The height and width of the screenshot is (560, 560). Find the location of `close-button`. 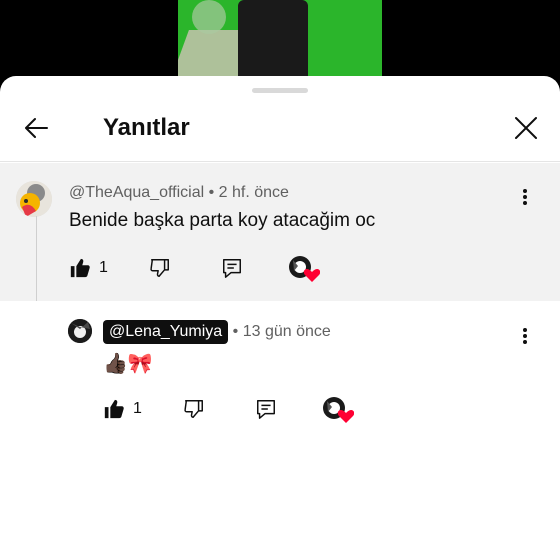

close-button is located at coordinates (526, 128).